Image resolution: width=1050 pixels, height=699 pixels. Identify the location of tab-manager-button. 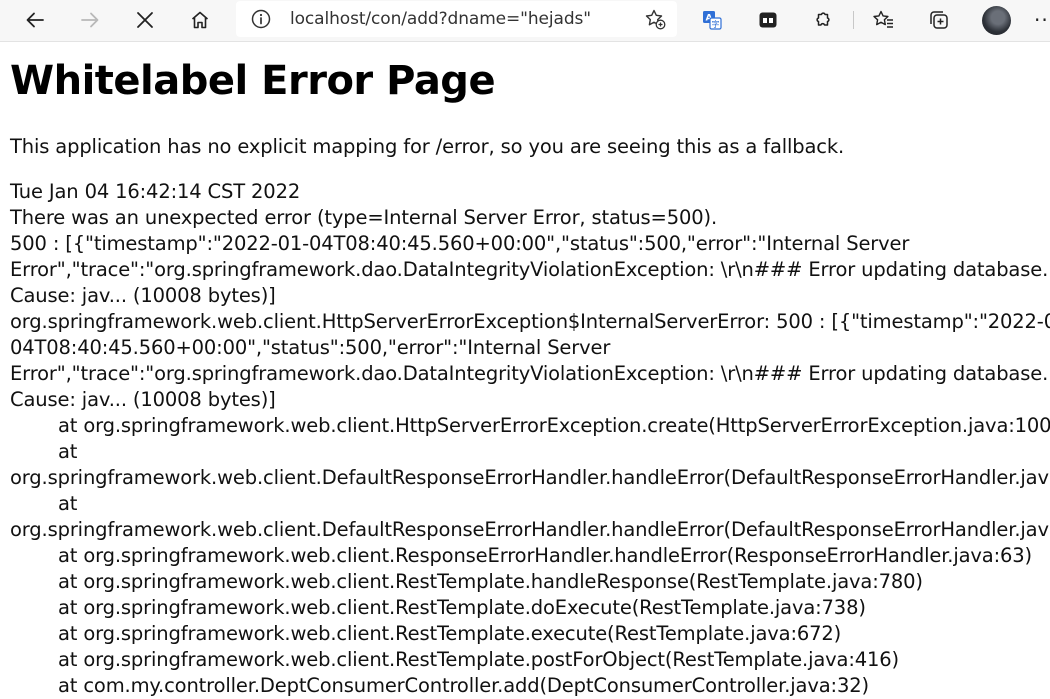
(768, 20).